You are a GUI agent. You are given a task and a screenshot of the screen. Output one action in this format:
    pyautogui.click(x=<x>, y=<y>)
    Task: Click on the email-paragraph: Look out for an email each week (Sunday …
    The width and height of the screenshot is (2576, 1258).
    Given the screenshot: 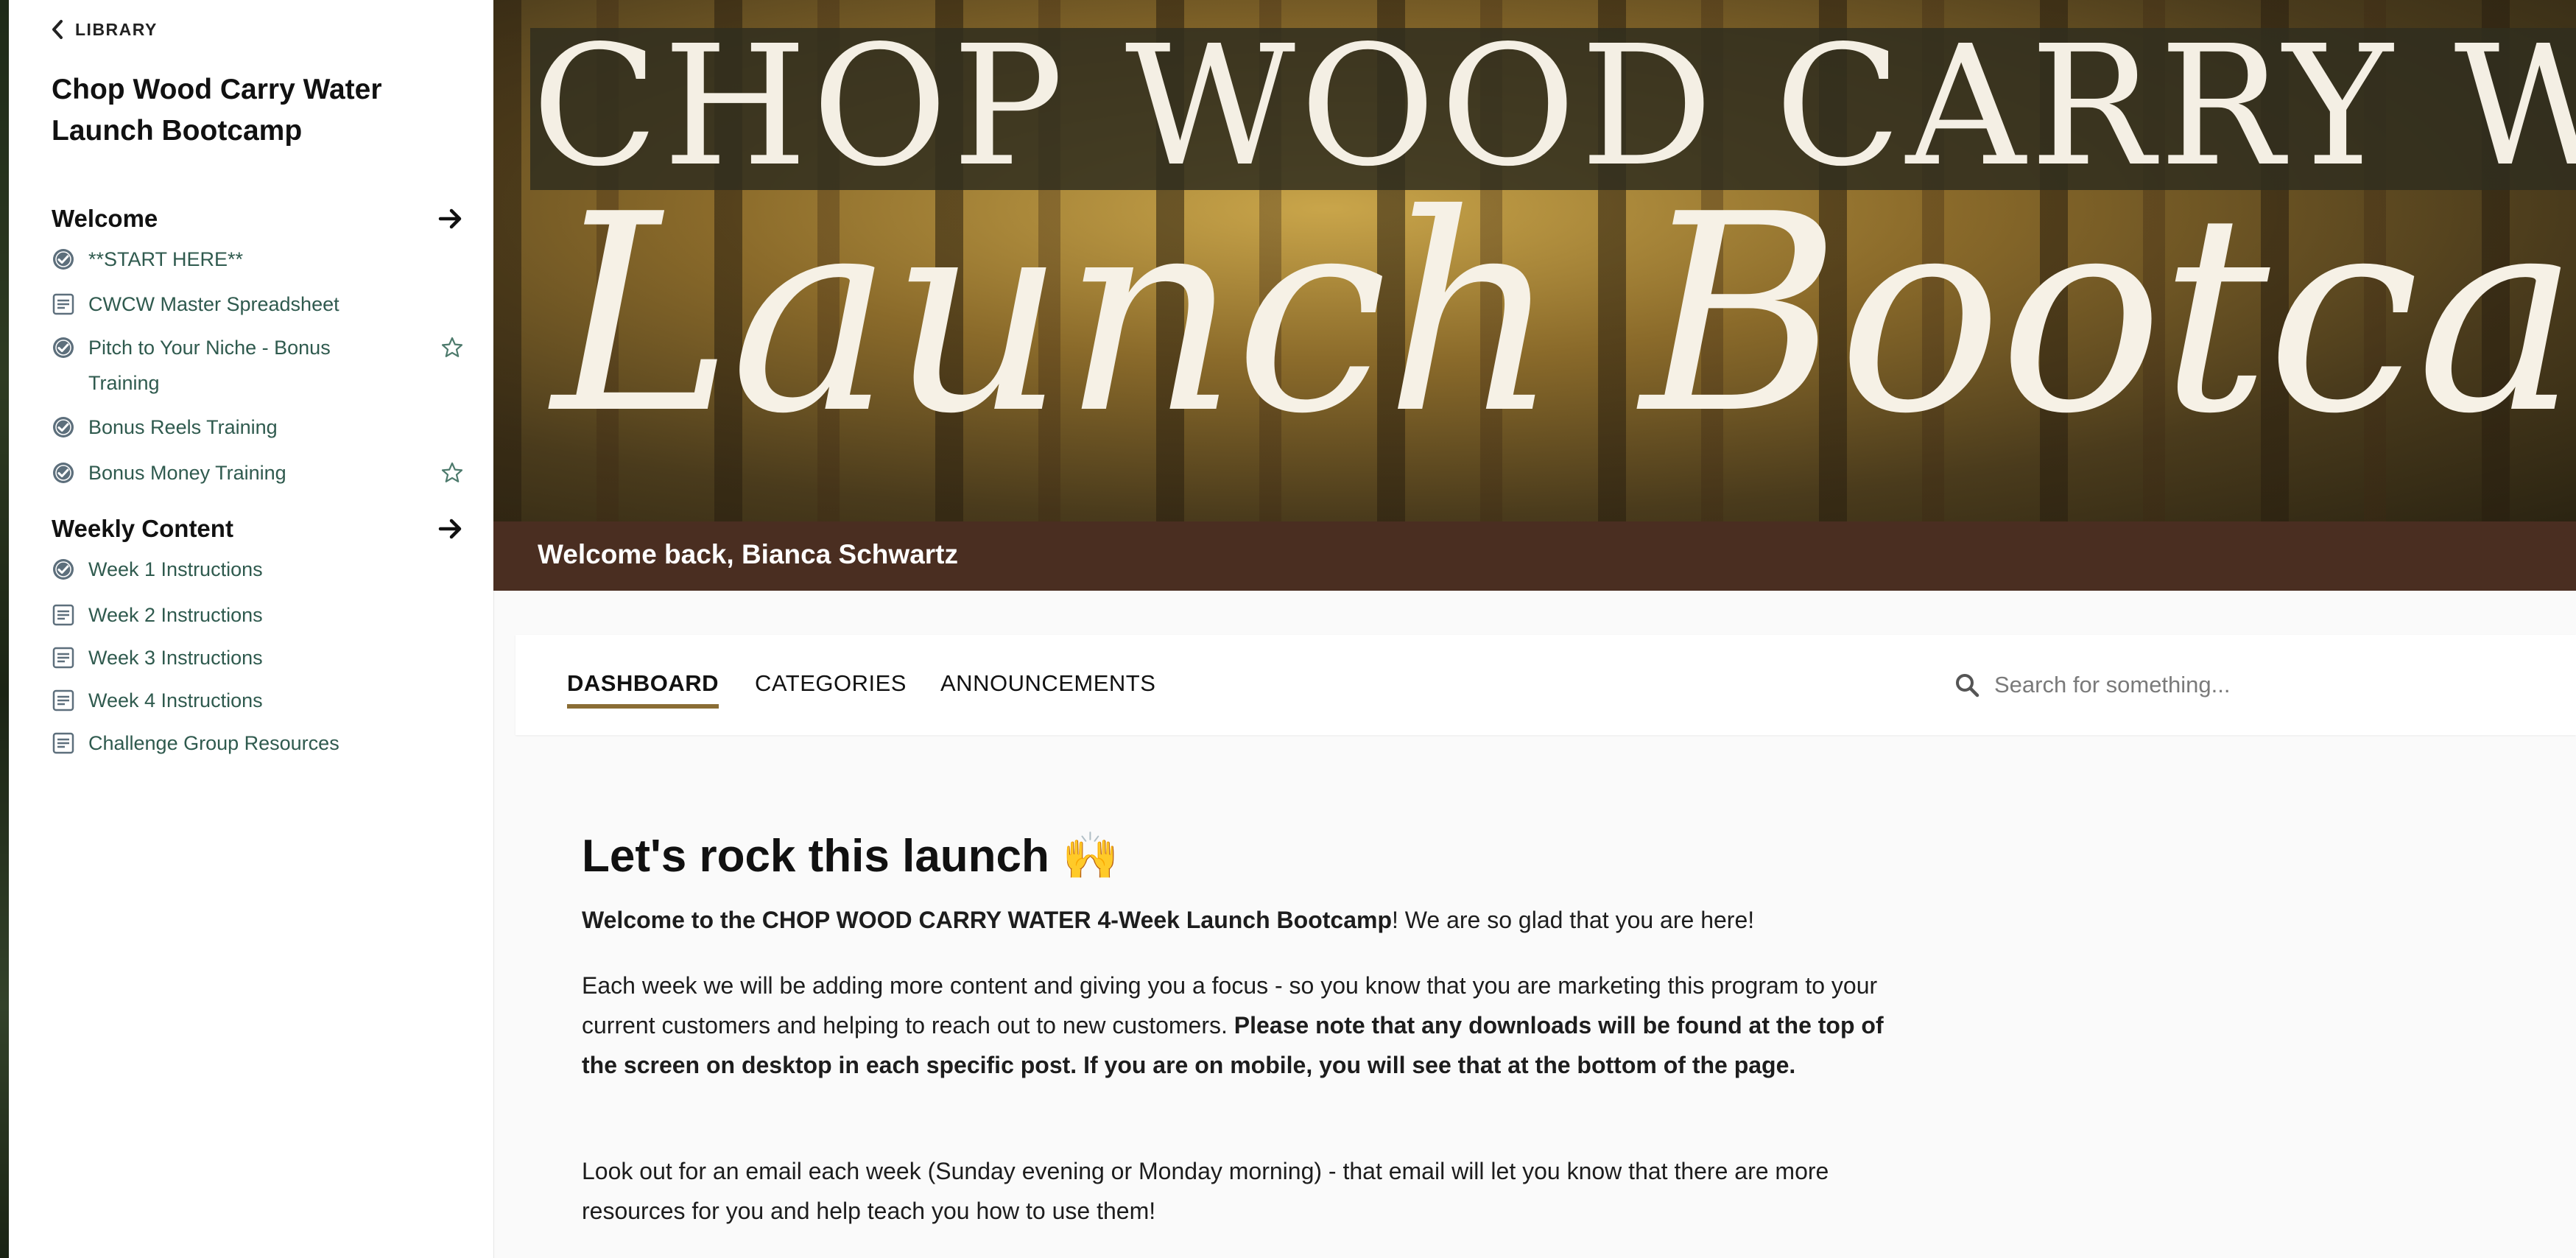 What is the action you would take?
    pyautogui.click(x=1205, y=1191)
    